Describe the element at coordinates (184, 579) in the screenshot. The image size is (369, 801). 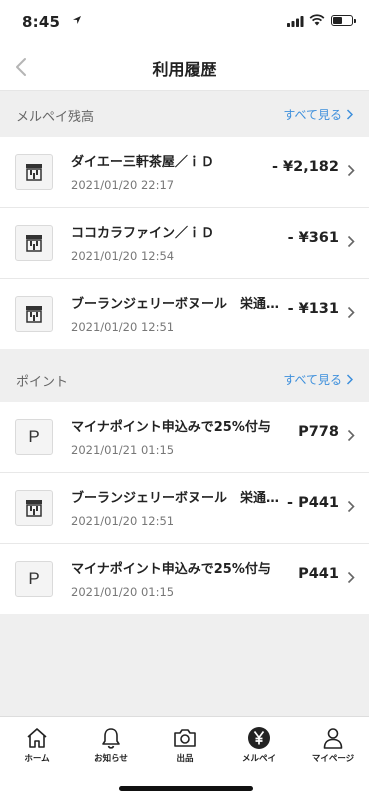
I see `points-row: P マイナポイント申込みで25%付与 2021/01/20 01:15 P441` at that location.